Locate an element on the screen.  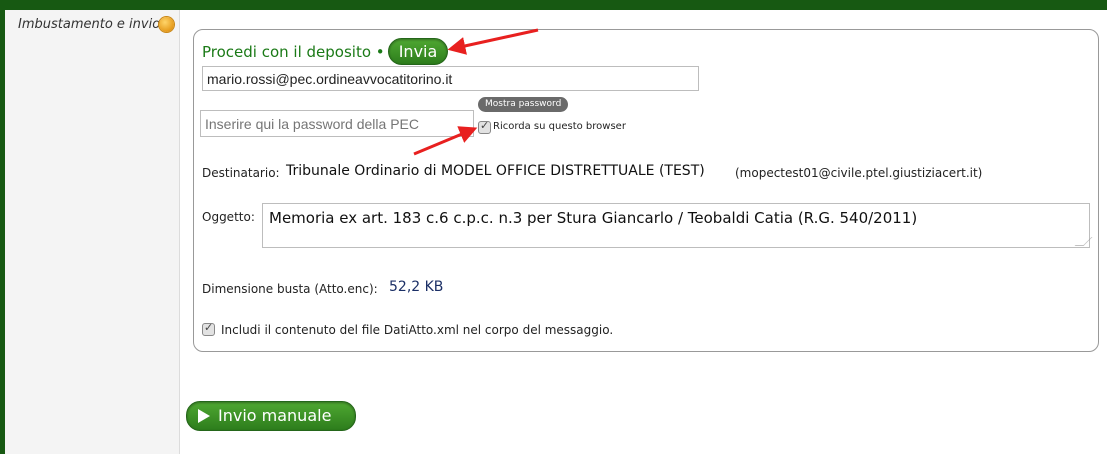
arrow-to-send-button is located at coordinates (493, 41).